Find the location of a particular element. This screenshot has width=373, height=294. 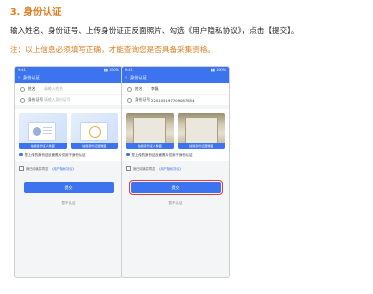

id-card-front-icon is located at coordinates (42, 131).